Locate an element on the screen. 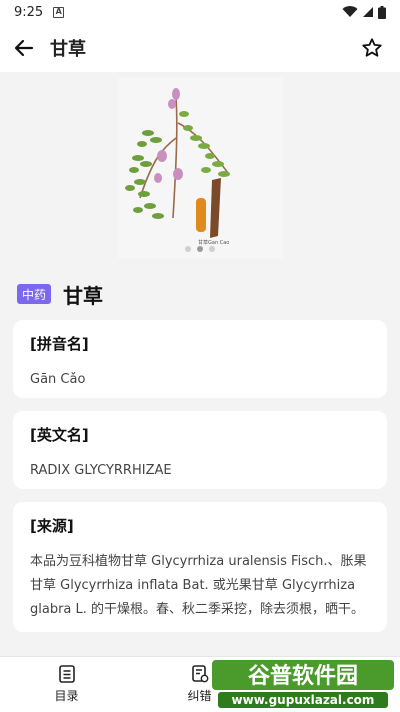 The height and width of the screenshot is (712, 400). watermark-logo: 谷普软件园 www.gupuxlazal.com is located at coordinates (303, 684).